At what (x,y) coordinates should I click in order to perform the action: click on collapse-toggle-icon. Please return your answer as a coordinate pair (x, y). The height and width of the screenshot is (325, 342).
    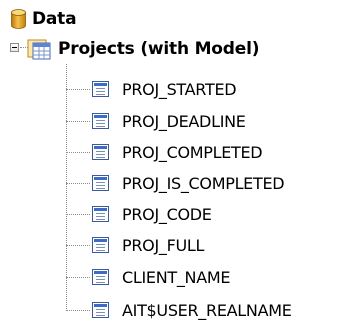
    Looking at the image, I should click on (14, 47).